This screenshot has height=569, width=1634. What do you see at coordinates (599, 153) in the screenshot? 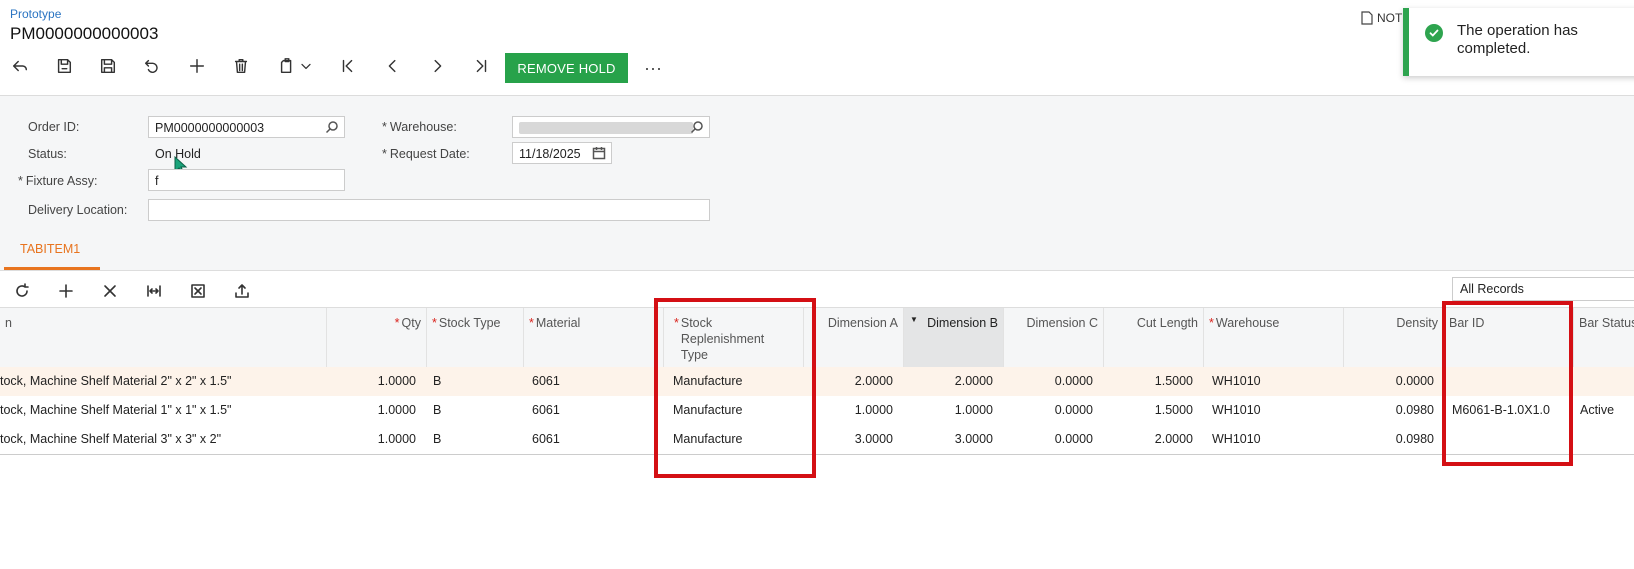
I see `calendar-icon` at bounding box center [599, 153].